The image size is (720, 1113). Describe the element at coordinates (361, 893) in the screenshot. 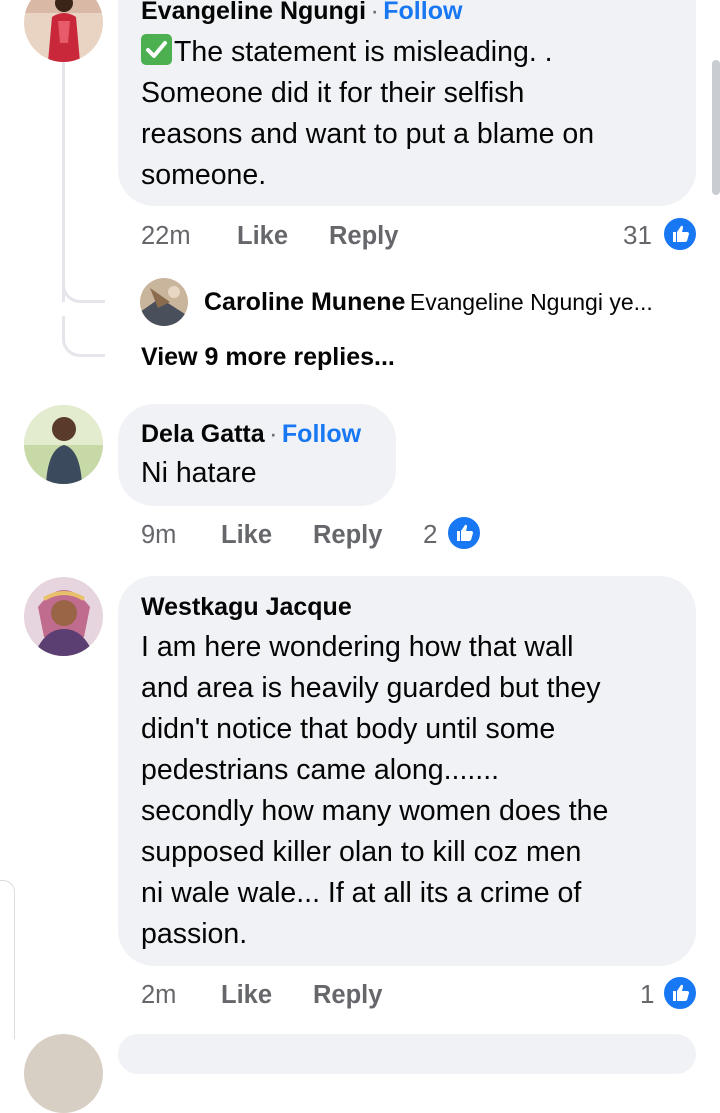

I see `comment-line: ni wale wale... If at all its a crime of` at that location.